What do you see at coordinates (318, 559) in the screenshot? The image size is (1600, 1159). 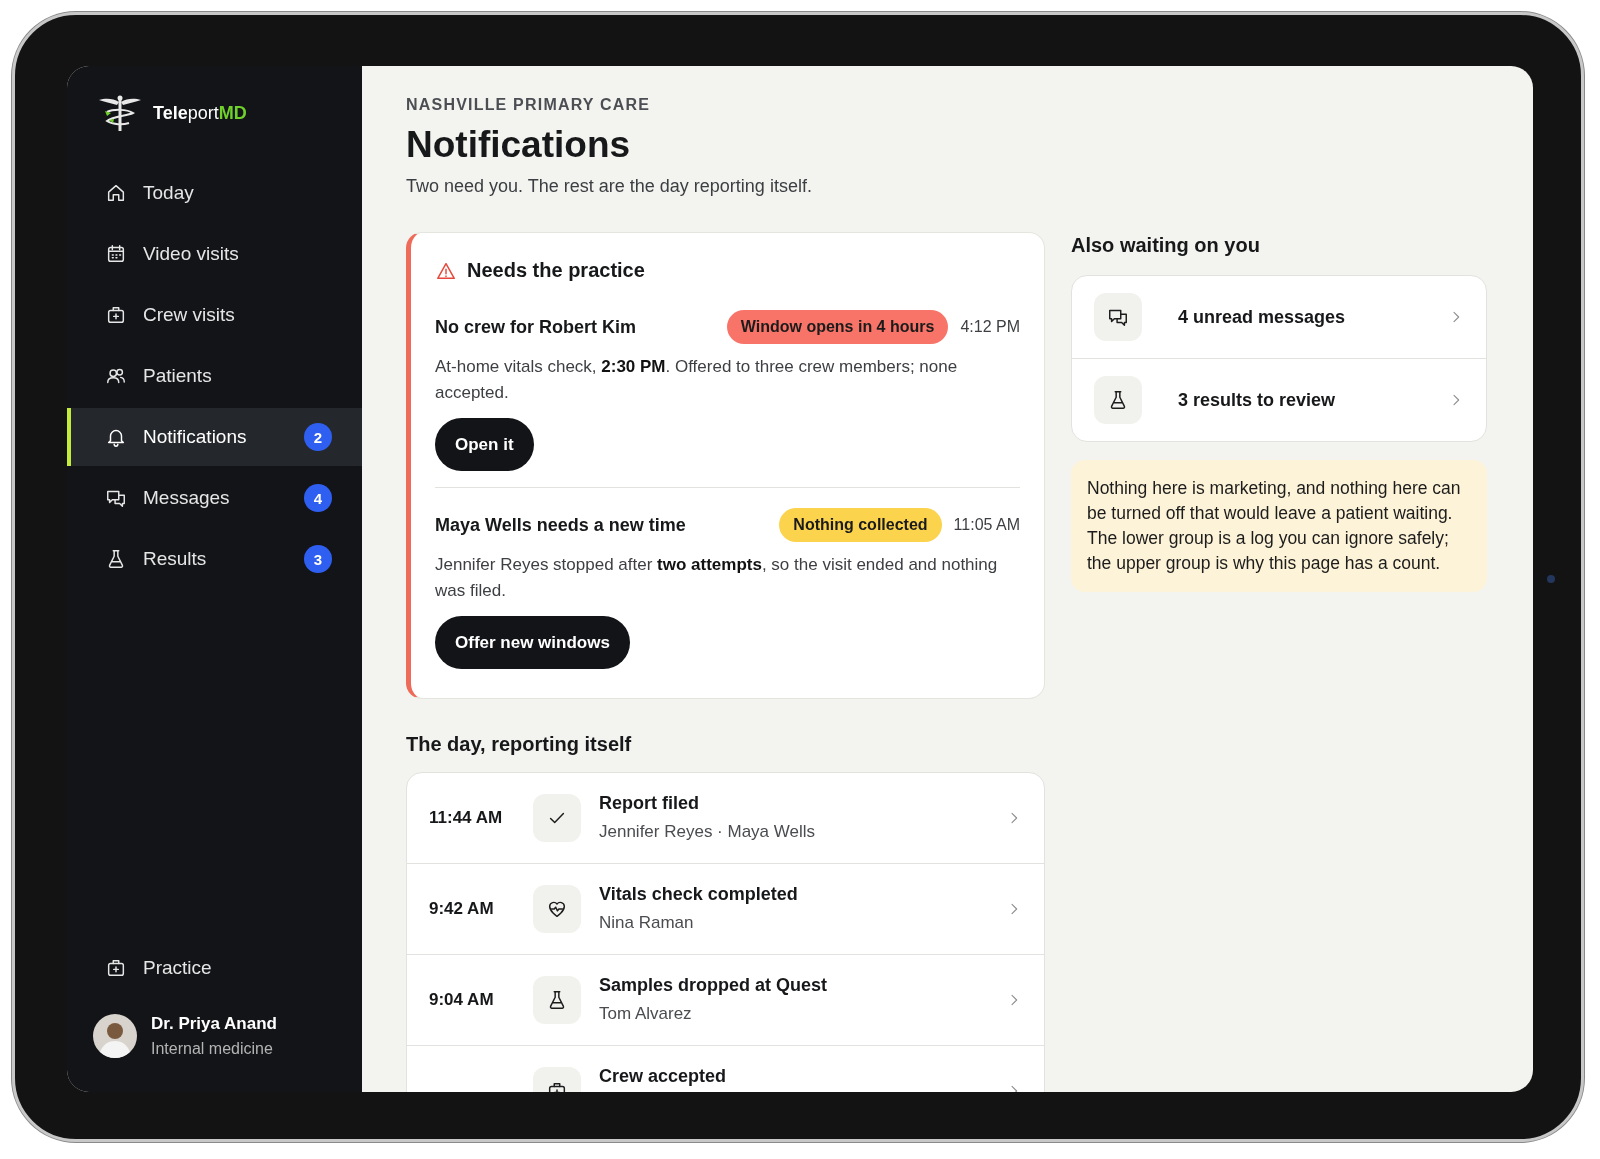 I see `count-badge: 3` at bounding box center [318, 559].